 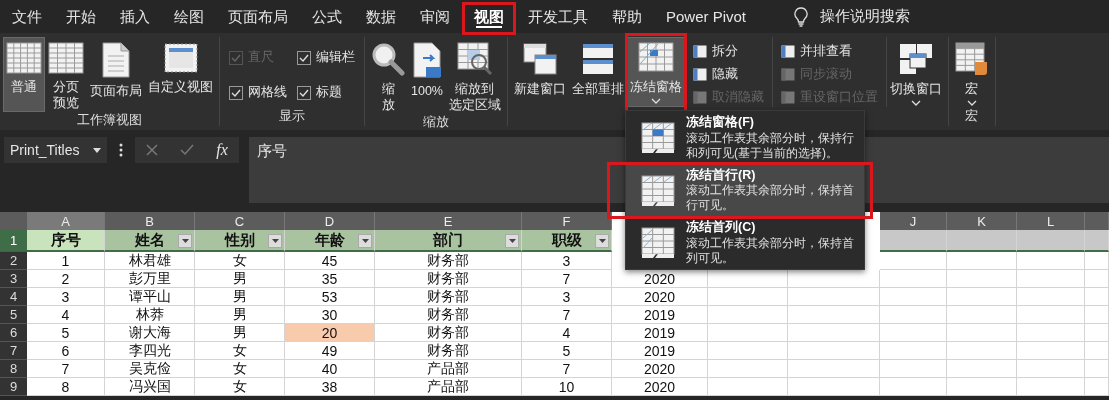 I want to click on table-cell: 彭万里, so click(x=150, y=279).